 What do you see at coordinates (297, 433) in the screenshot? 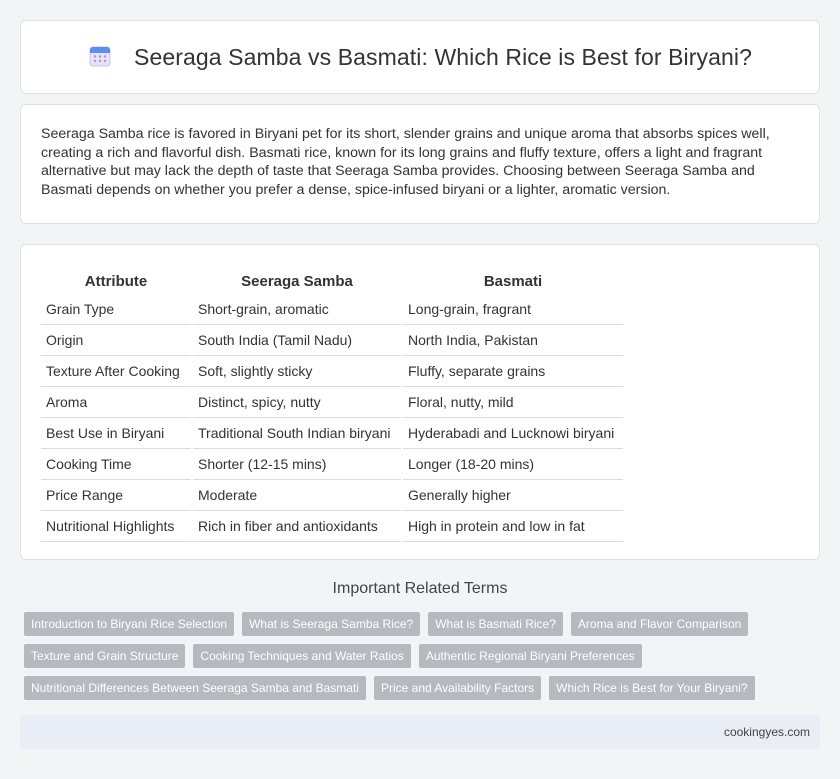
I see `table-cell: Traditional South Indian biryani` at bounding box center [297, 433].